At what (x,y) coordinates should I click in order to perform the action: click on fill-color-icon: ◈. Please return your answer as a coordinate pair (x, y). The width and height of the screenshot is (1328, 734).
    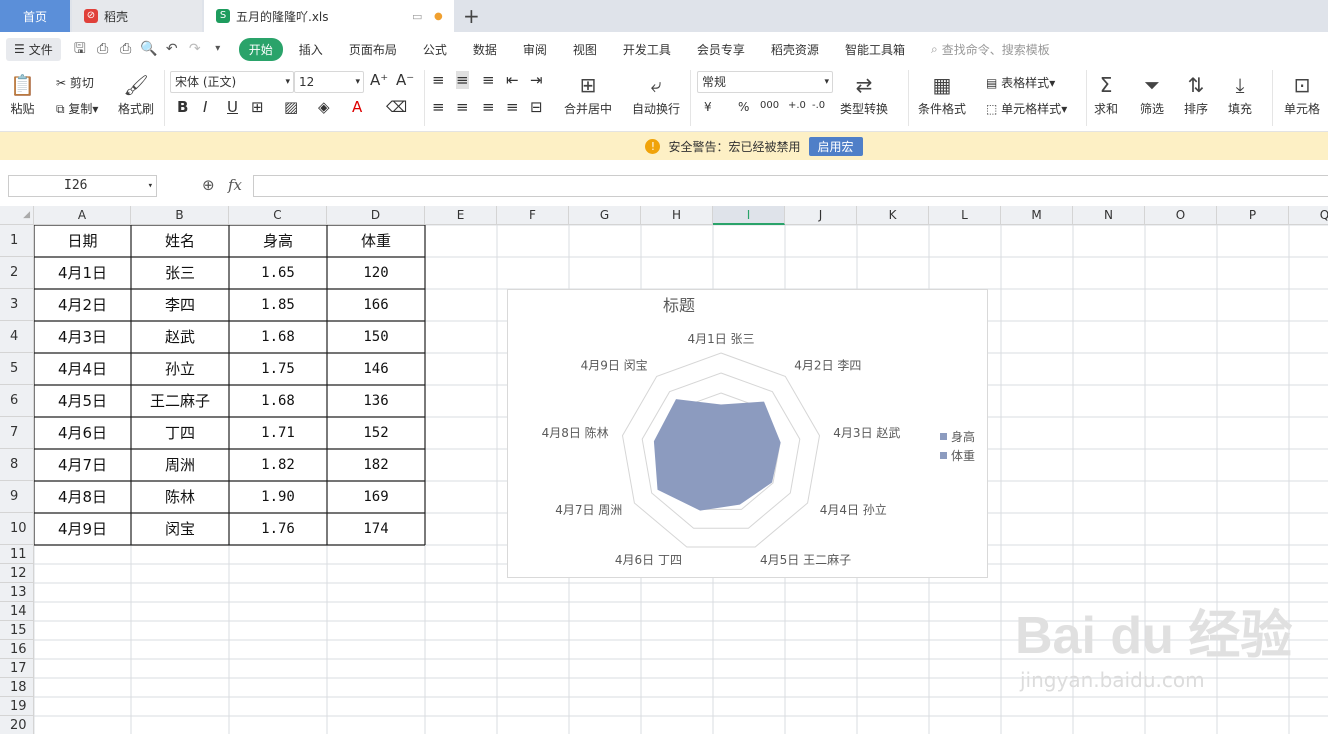
    Looking at the image, I should click on (324, 107).